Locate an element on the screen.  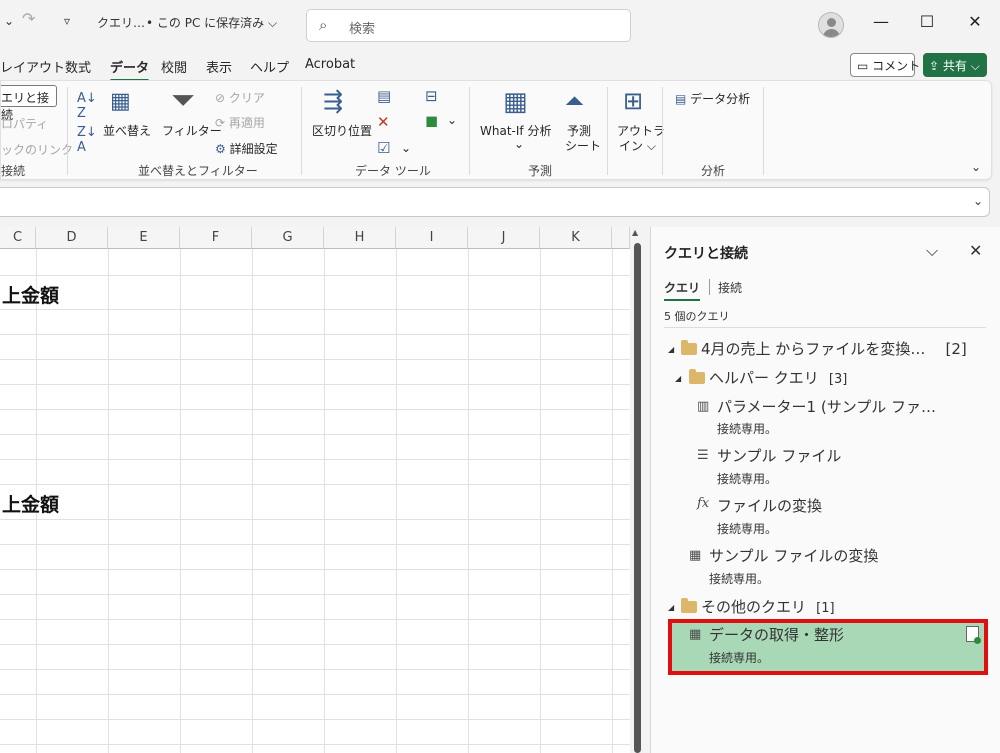
column-header-d: D is located at coordinates (72, 238).